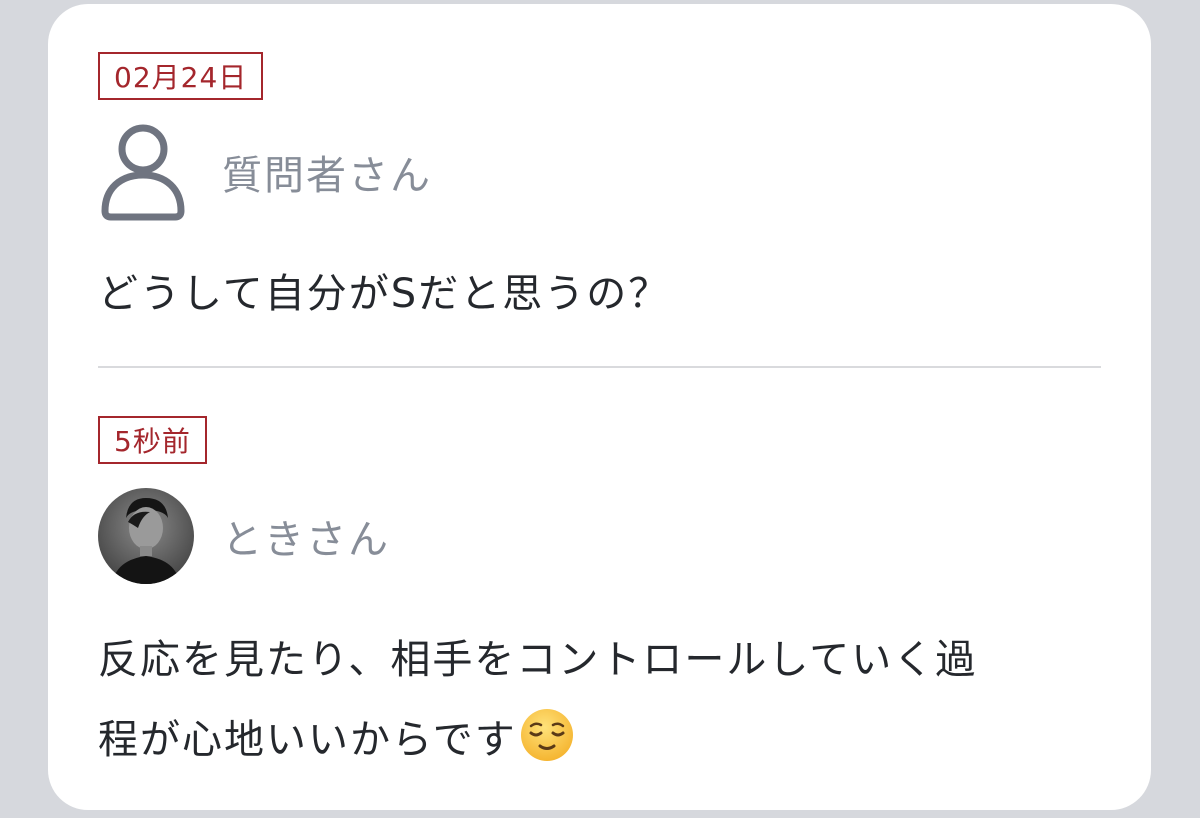 Image resolution: width=1200 pixels, height=818 pixels. What do you see at coordinates (146, 536) in the screenshot?
I see `avatar` at bounding box center [146, 536].